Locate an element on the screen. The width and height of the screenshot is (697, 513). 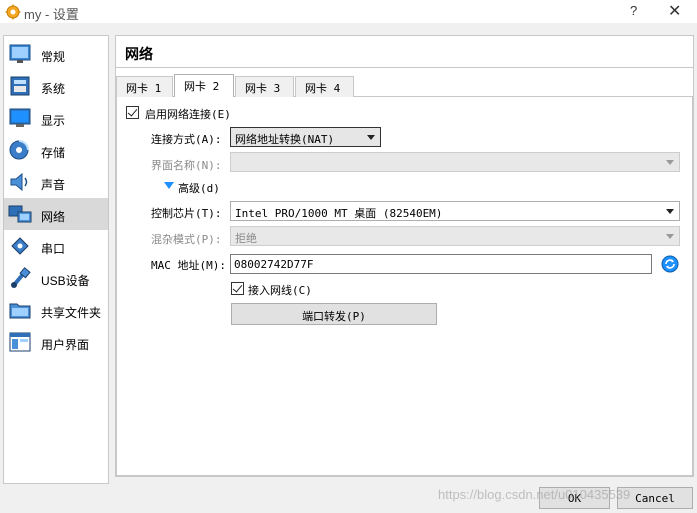
sidebar-item-shared-folders: 共享文件夹 is located at coordinates (56, 310).